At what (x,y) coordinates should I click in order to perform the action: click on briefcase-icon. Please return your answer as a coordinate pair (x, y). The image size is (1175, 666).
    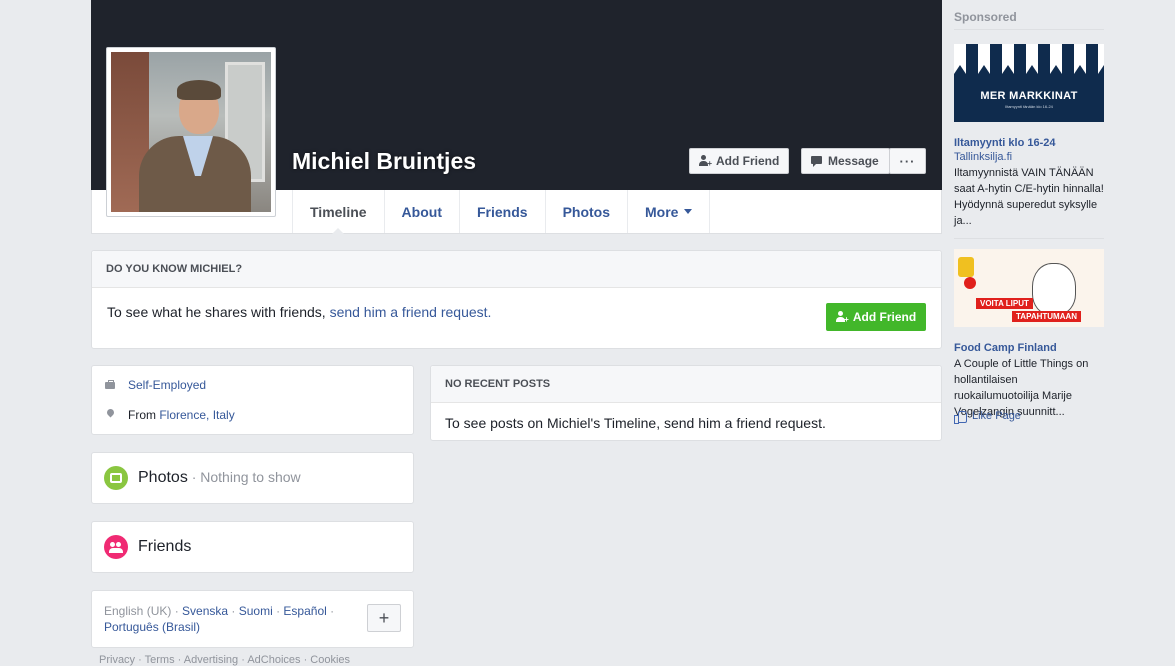
    Looking at the image, I should click on (111, 385).